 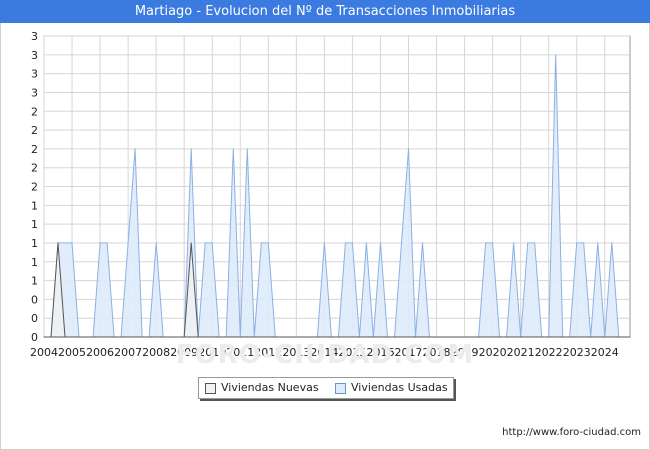 What do you see at coordinates (340, 388) in the screenshot?
I see `legend-swatch-usadas` at bounding box center [340, 388].